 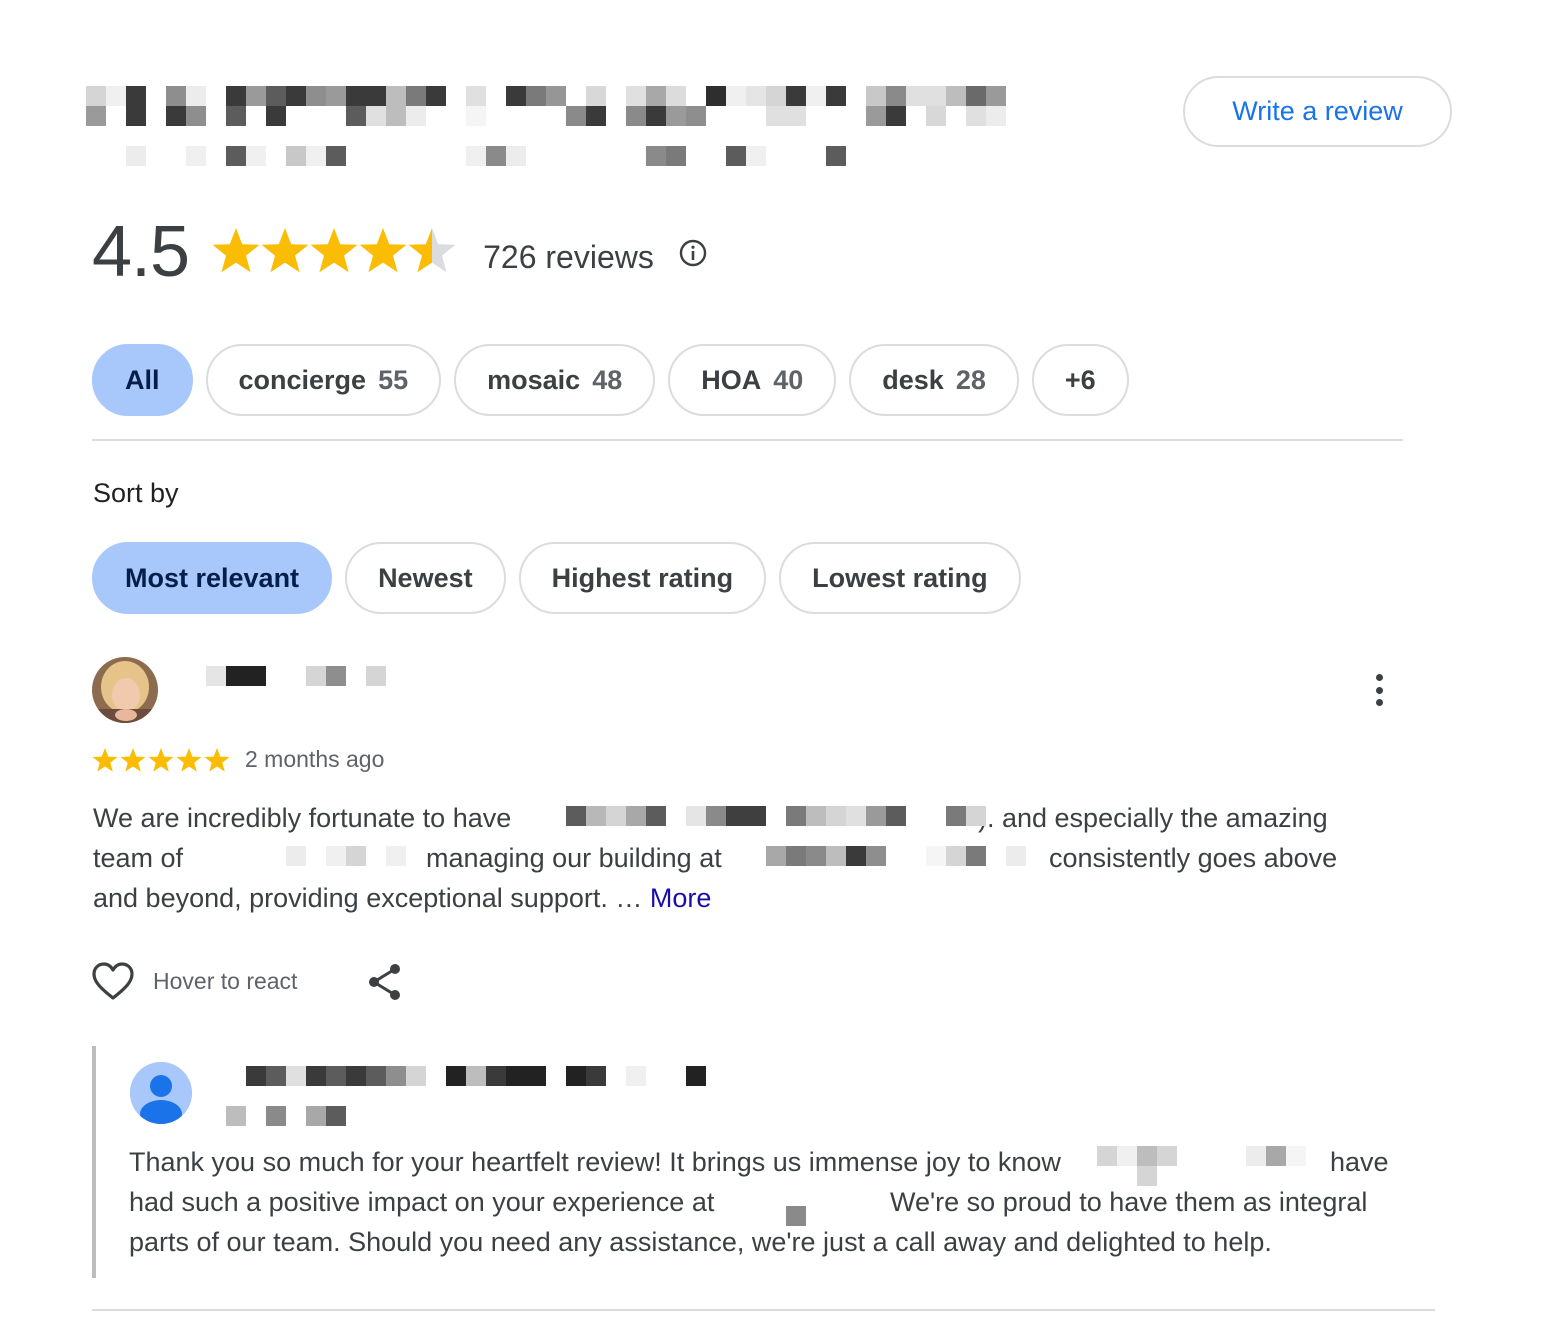 I want to click on topic-chip-hoa: HOA 40, so click(x=752, y=380).